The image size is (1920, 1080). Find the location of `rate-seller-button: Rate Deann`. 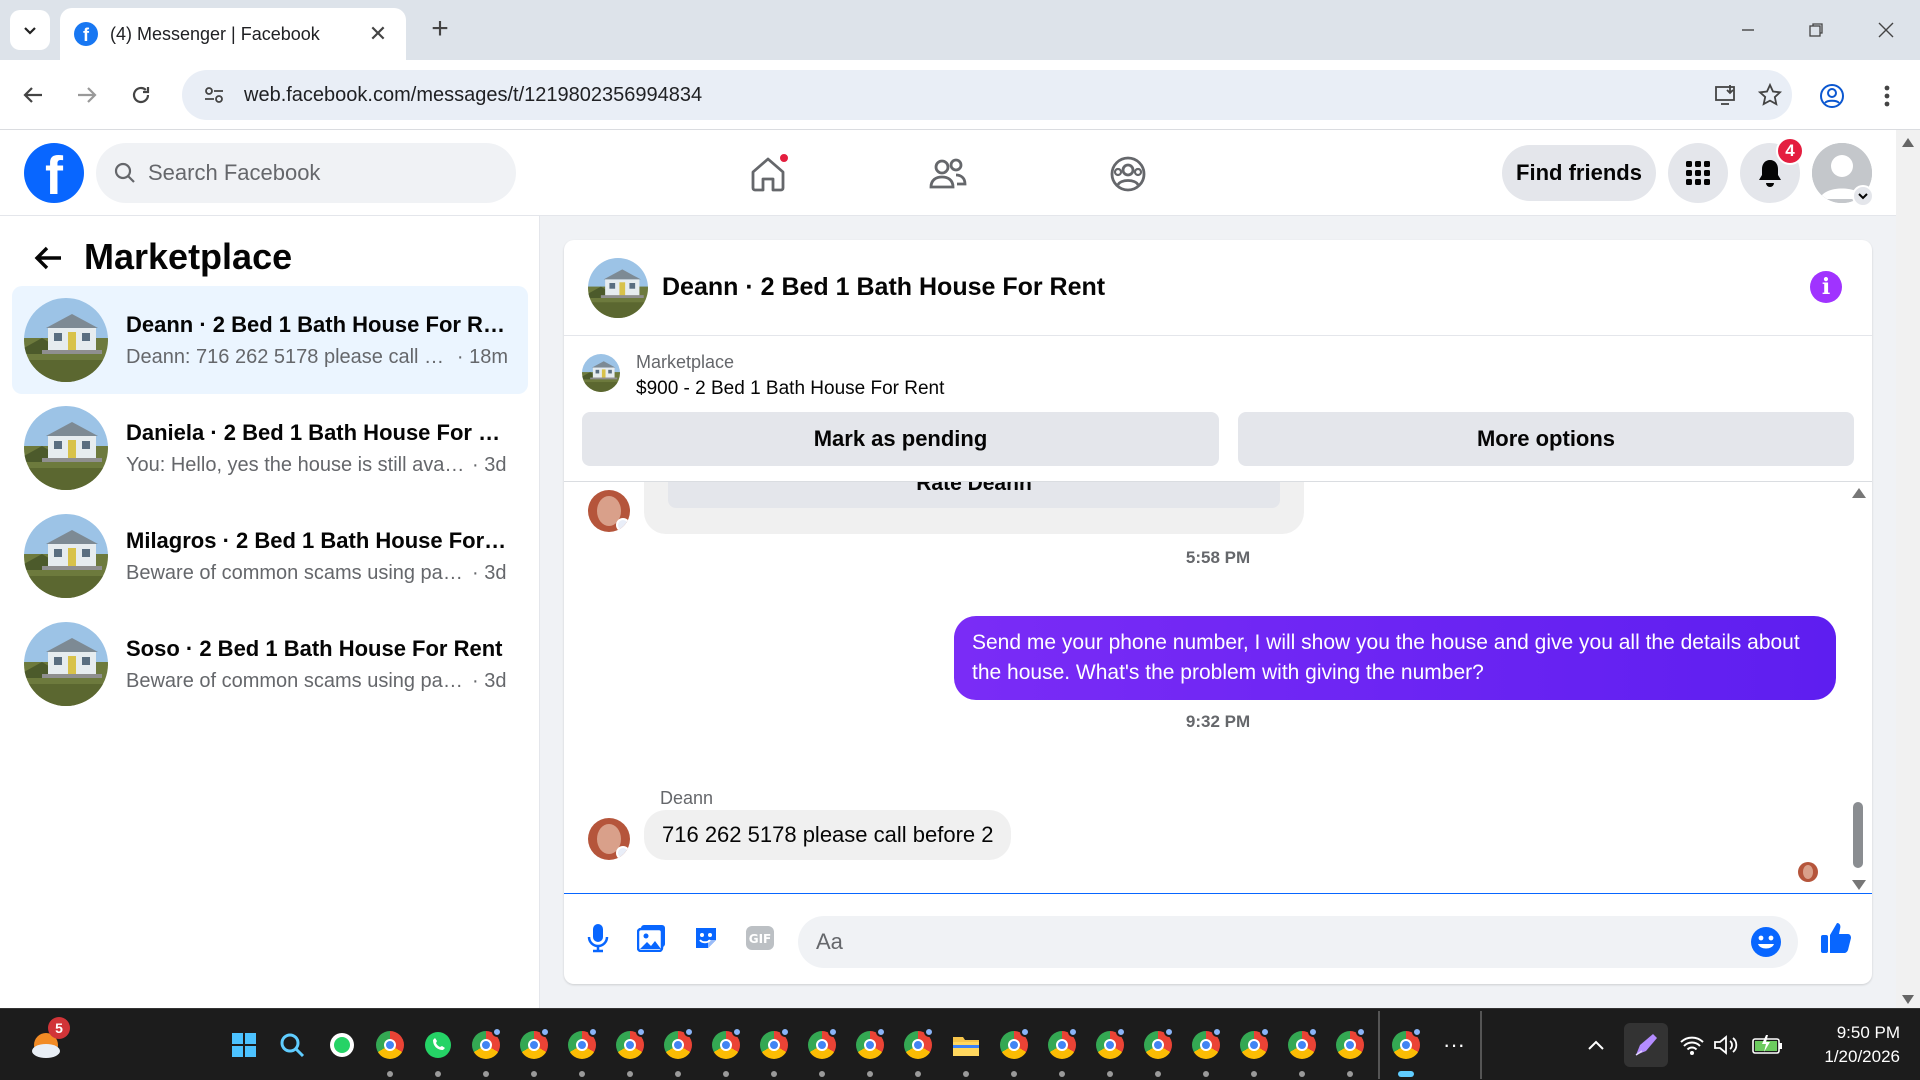

rate-seller-button: Rate Deann is located at coordinates (974, 495).